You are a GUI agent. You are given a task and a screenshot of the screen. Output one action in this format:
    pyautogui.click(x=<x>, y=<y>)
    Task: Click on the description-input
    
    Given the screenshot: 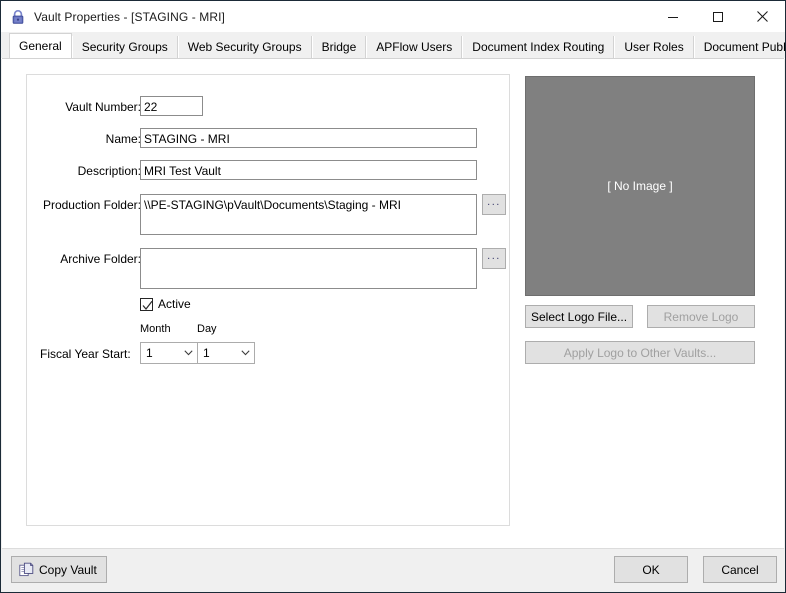 What is the action you would take?
    pyautogui.click(x=308, y=170)
    